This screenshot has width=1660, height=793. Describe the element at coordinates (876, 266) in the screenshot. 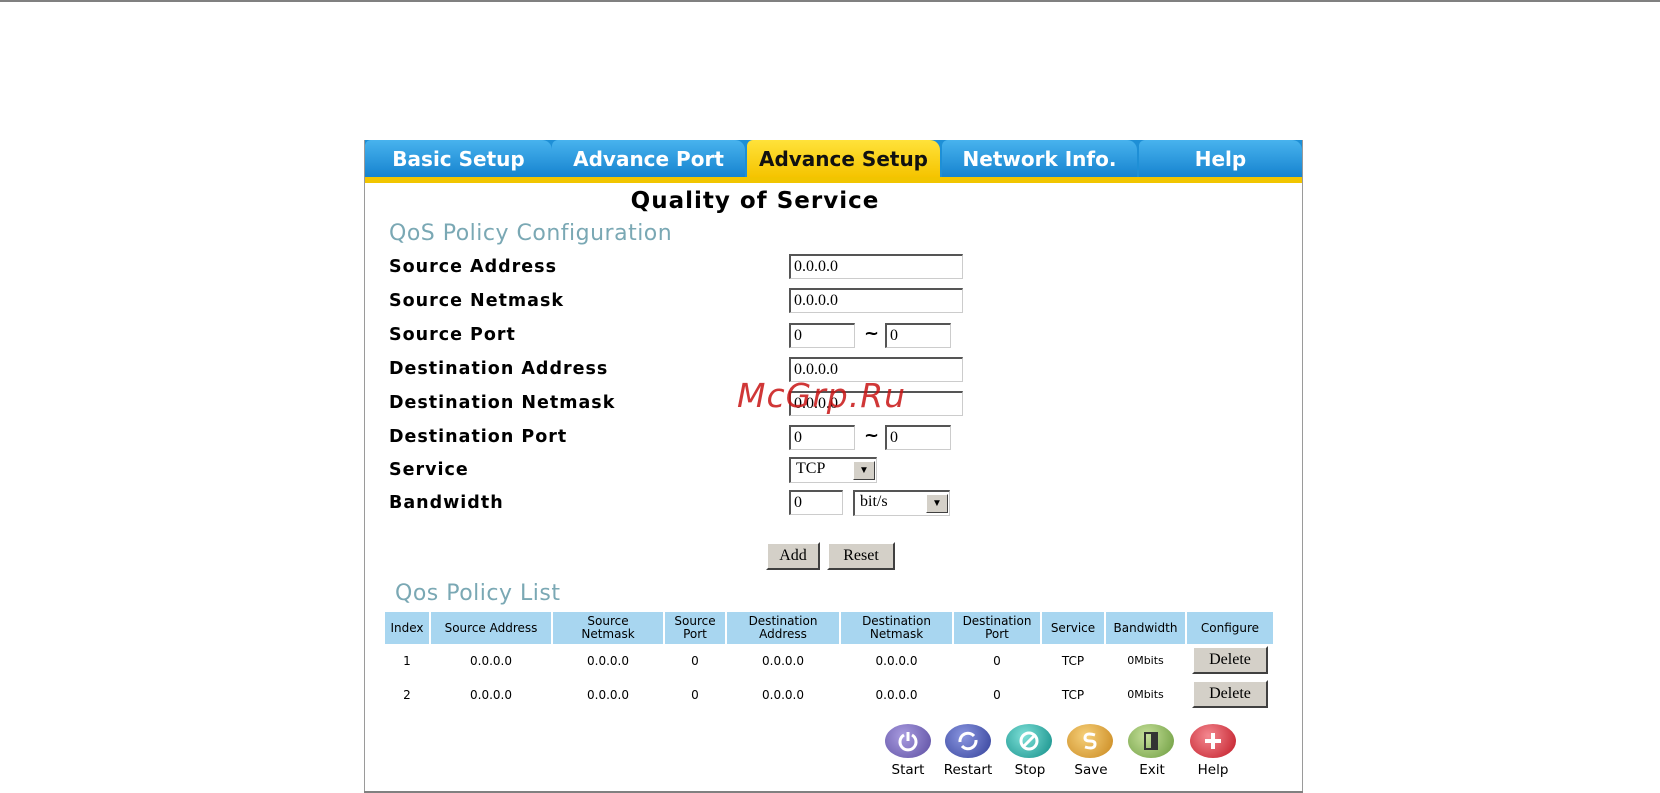

I see `source-address-input: 0.0.0.0` at that location.